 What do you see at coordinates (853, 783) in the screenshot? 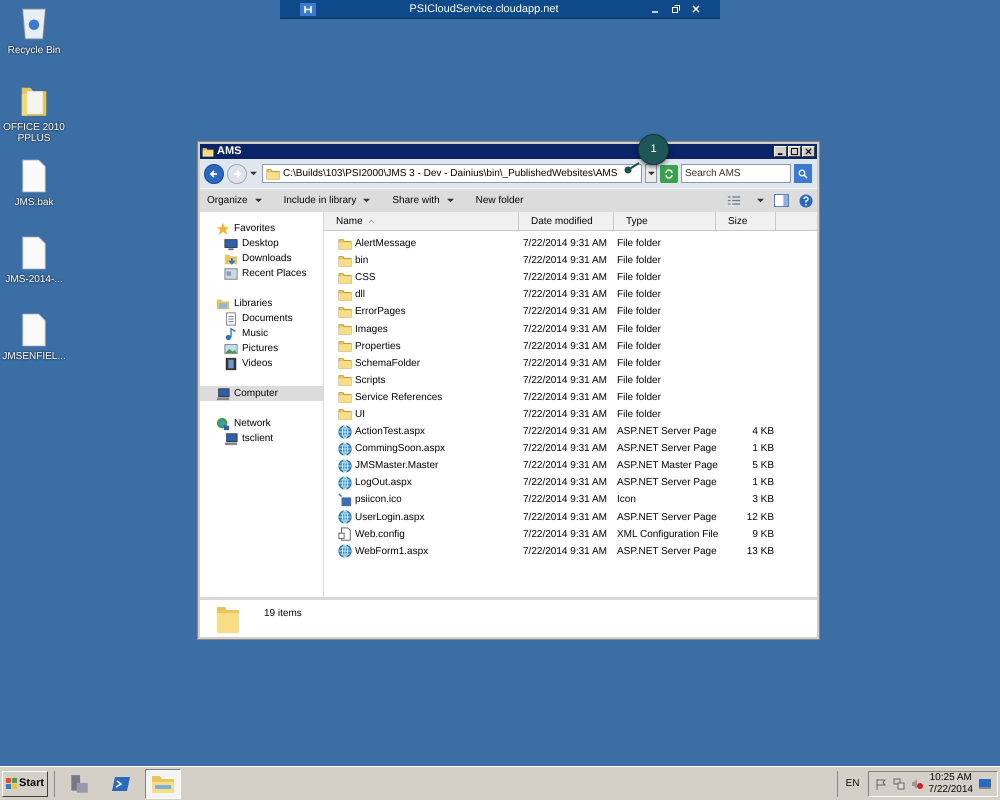
I see `language-indicator: EN` at bounding box center [853, 783].